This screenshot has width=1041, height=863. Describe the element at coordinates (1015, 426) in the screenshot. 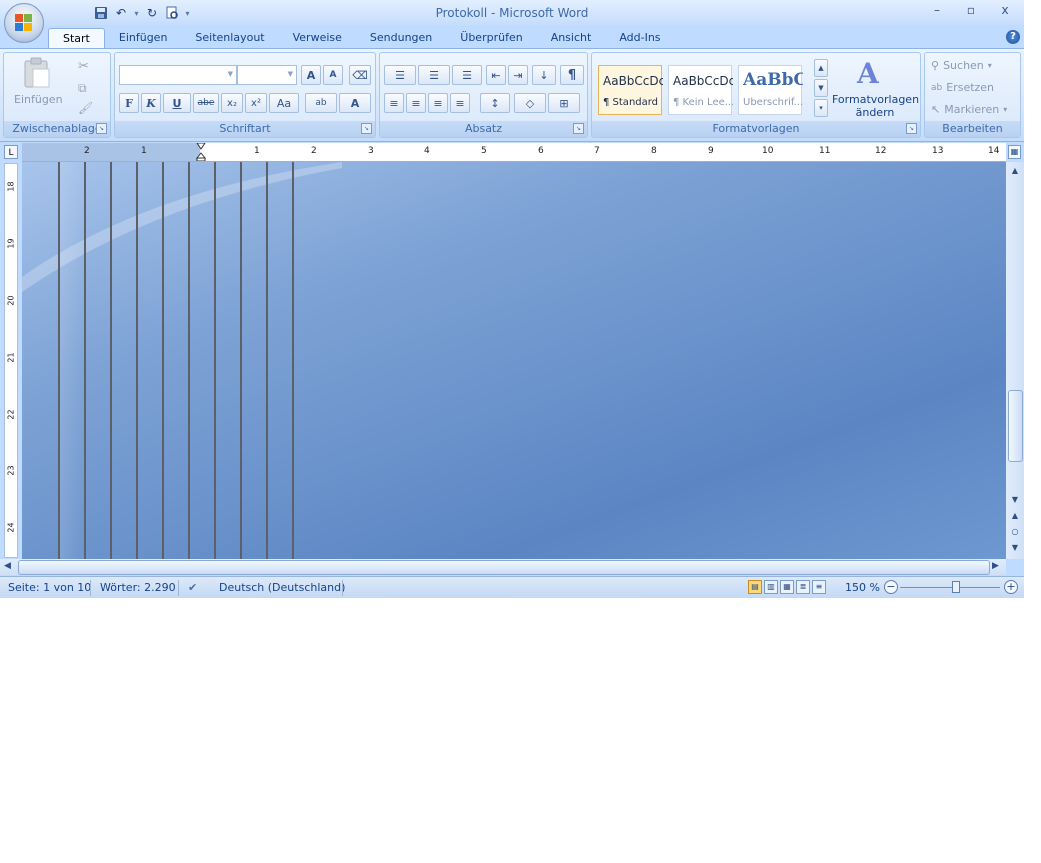

I see `vertical-scroll-thumb` at that location.